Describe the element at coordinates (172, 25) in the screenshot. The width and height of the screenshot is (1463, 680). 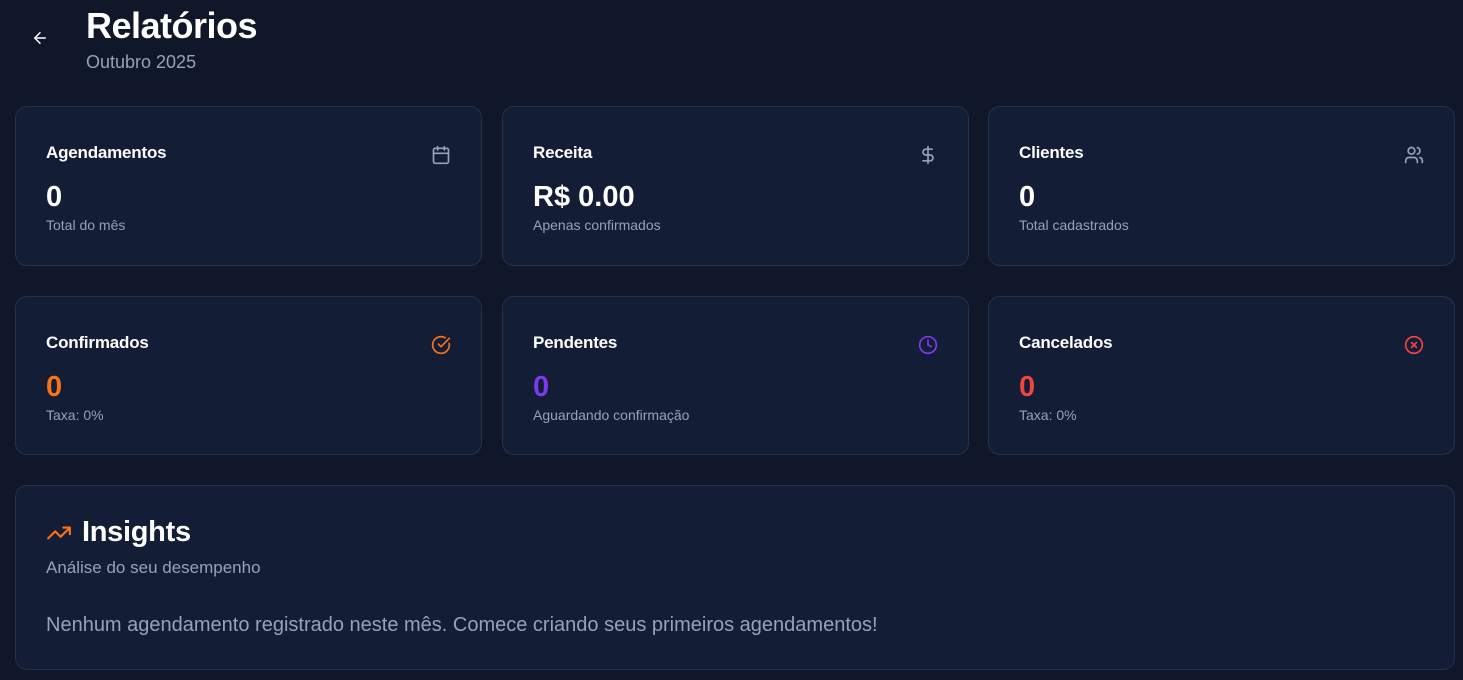
I see `page-title: Relatórios` at that location.